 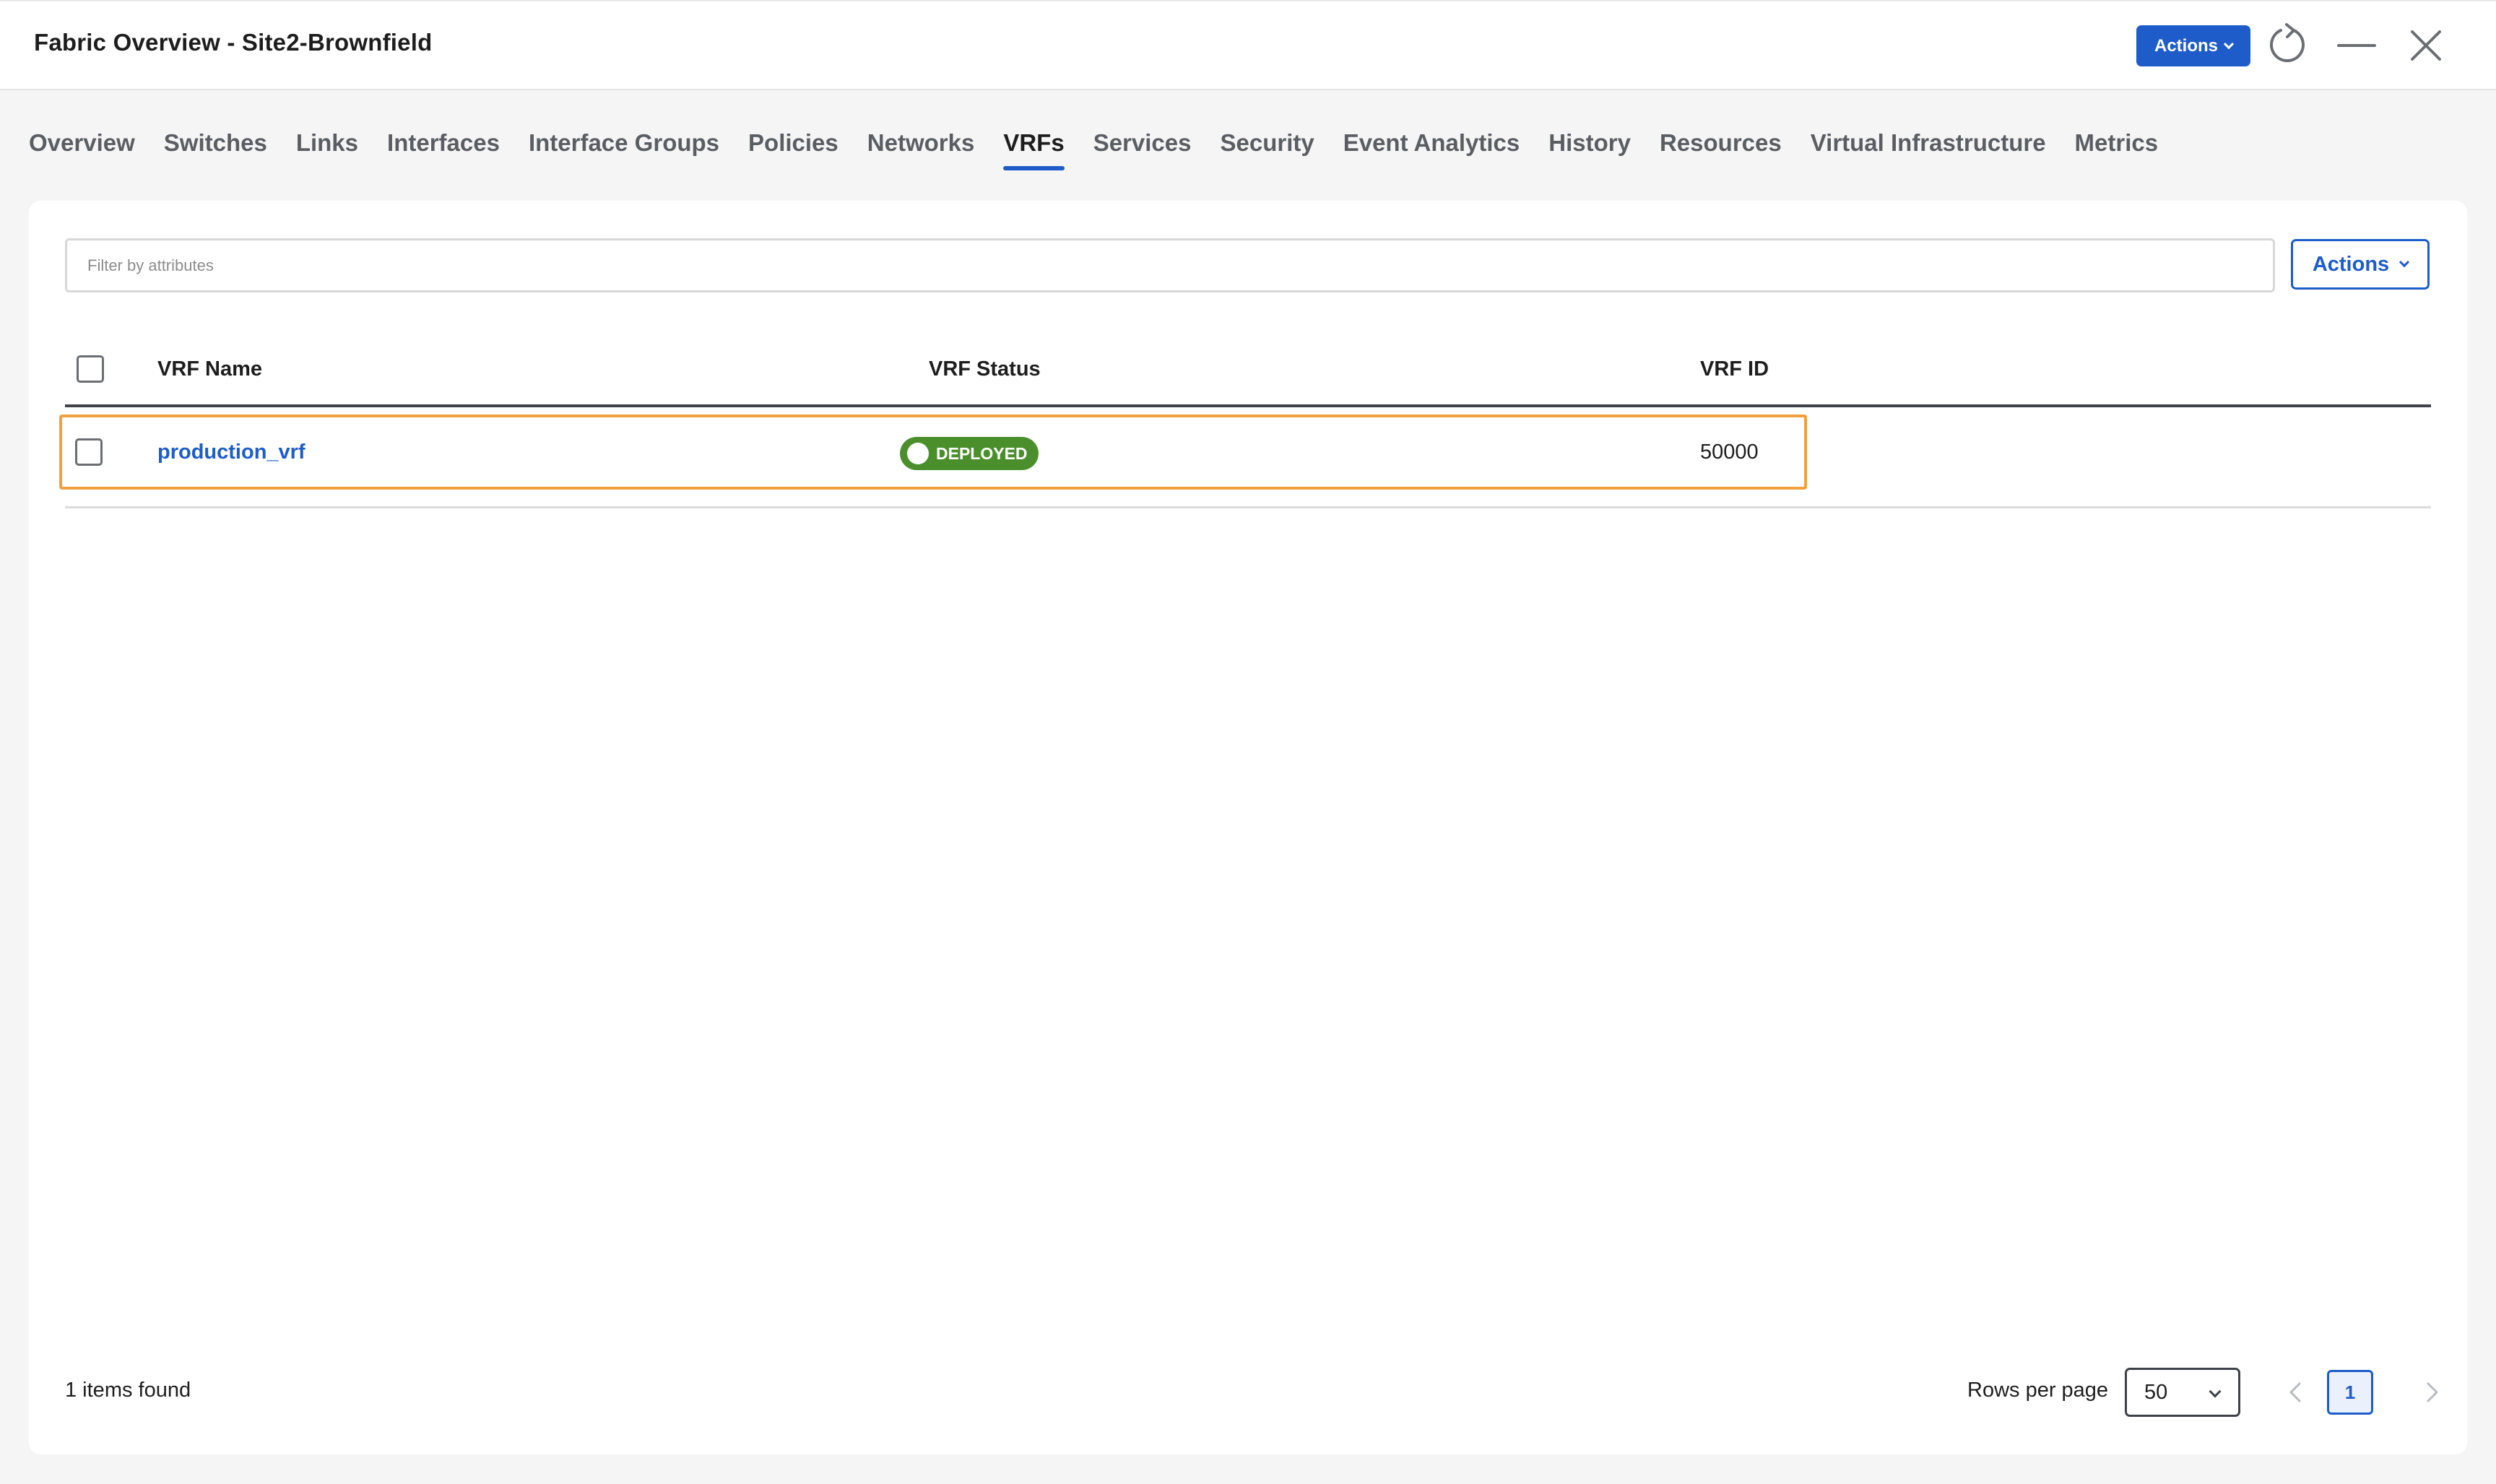 I want to click on tab-history: History, so click(x=1589, y=148).